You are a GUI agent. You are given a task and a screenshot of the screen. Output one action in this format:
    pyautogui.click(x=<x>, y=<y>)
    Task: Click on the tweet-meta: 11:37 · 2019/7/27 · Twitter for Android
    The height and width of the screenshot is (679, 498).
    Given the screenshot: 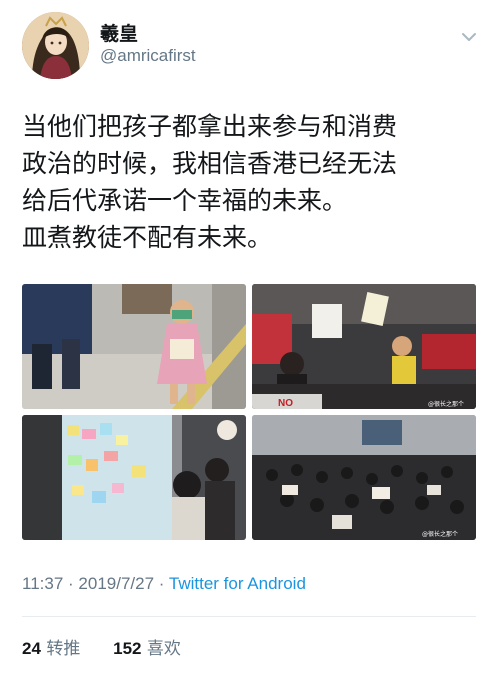 What is the action you would take?
    pyautogui.click(x=164, y=584)
    